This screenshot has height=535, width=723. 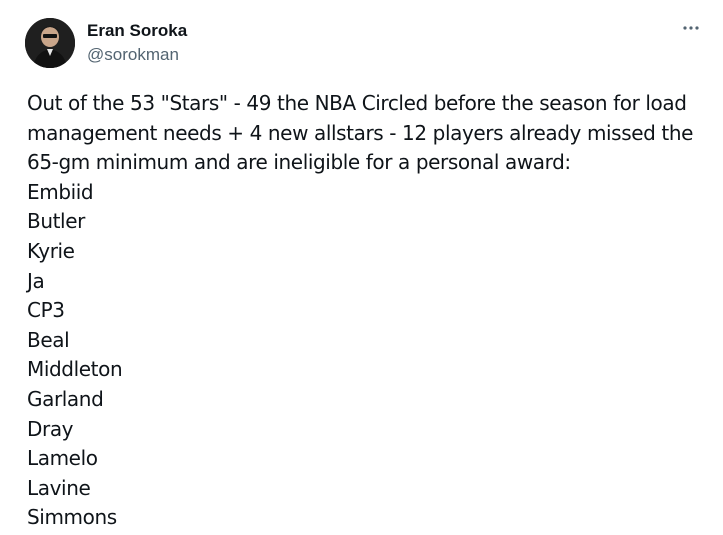 I want to click on author-name: Eran Soroka, so click(x=137, y=31).